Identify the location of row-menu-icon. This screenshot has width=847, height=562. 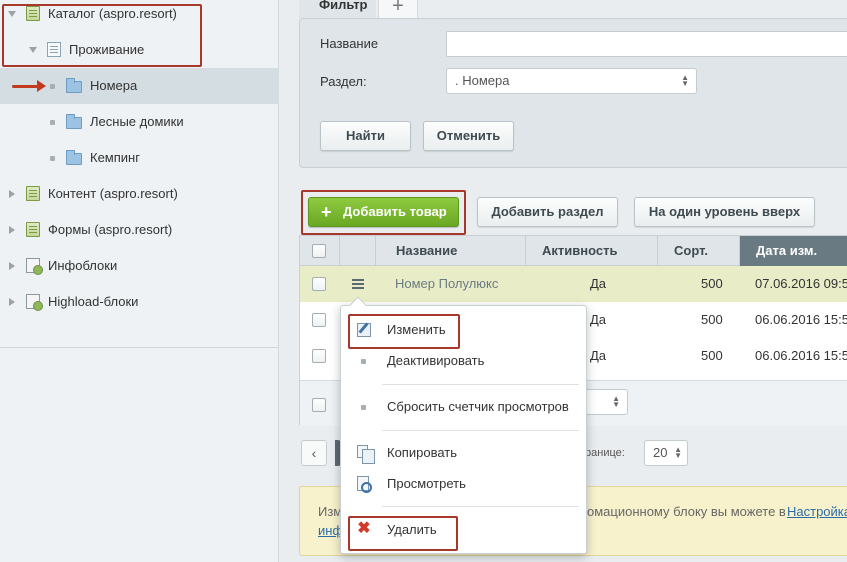
(358, 280).